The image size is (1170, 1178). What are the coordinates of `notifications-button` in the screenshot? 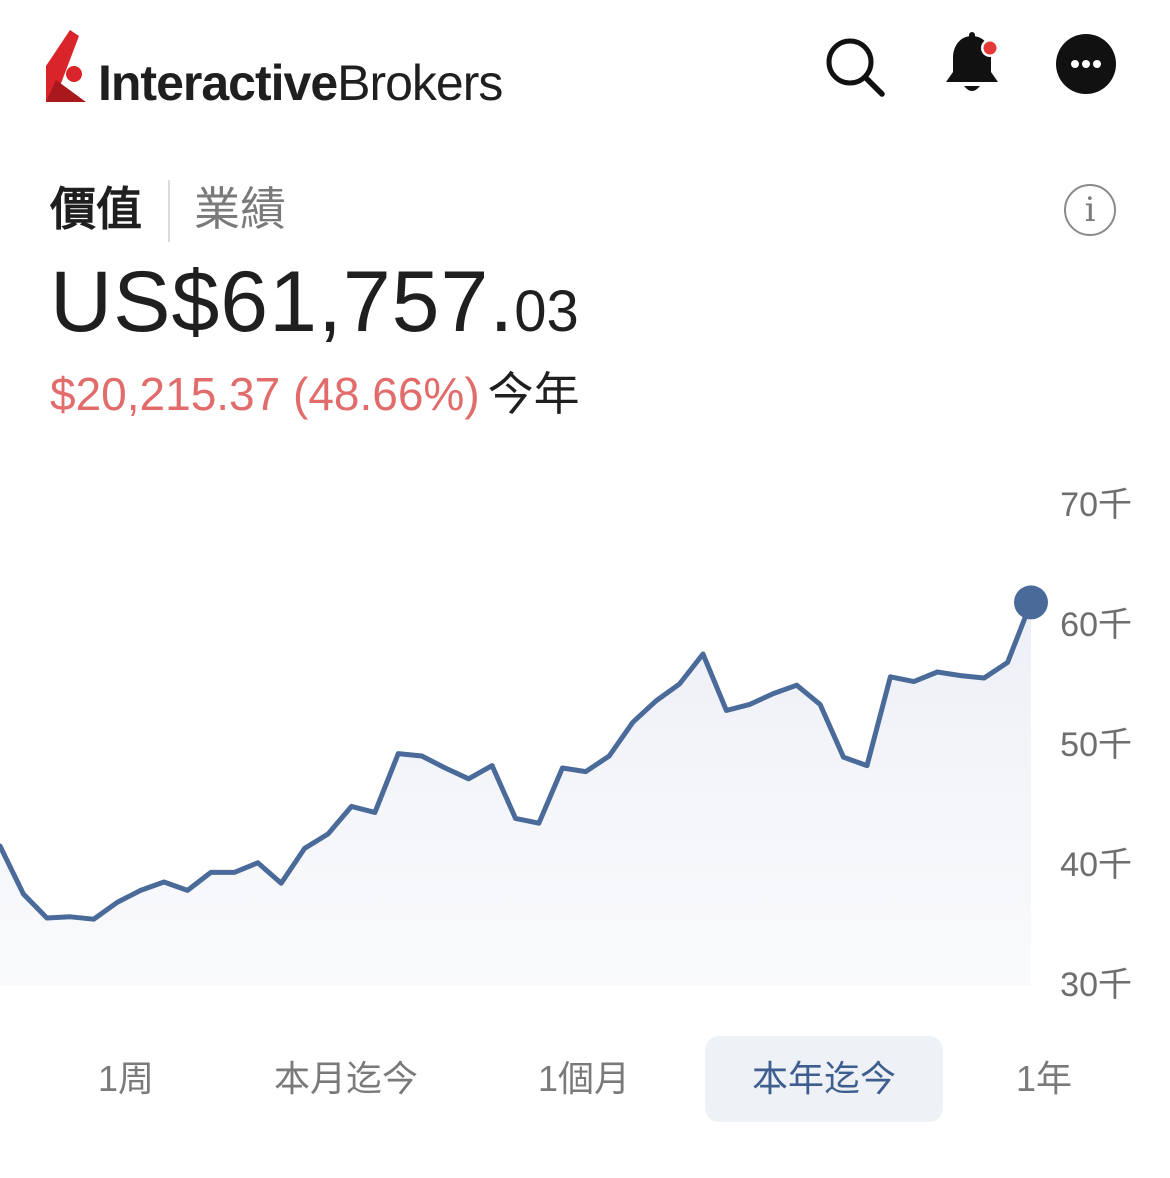 It's located at (972, 64).